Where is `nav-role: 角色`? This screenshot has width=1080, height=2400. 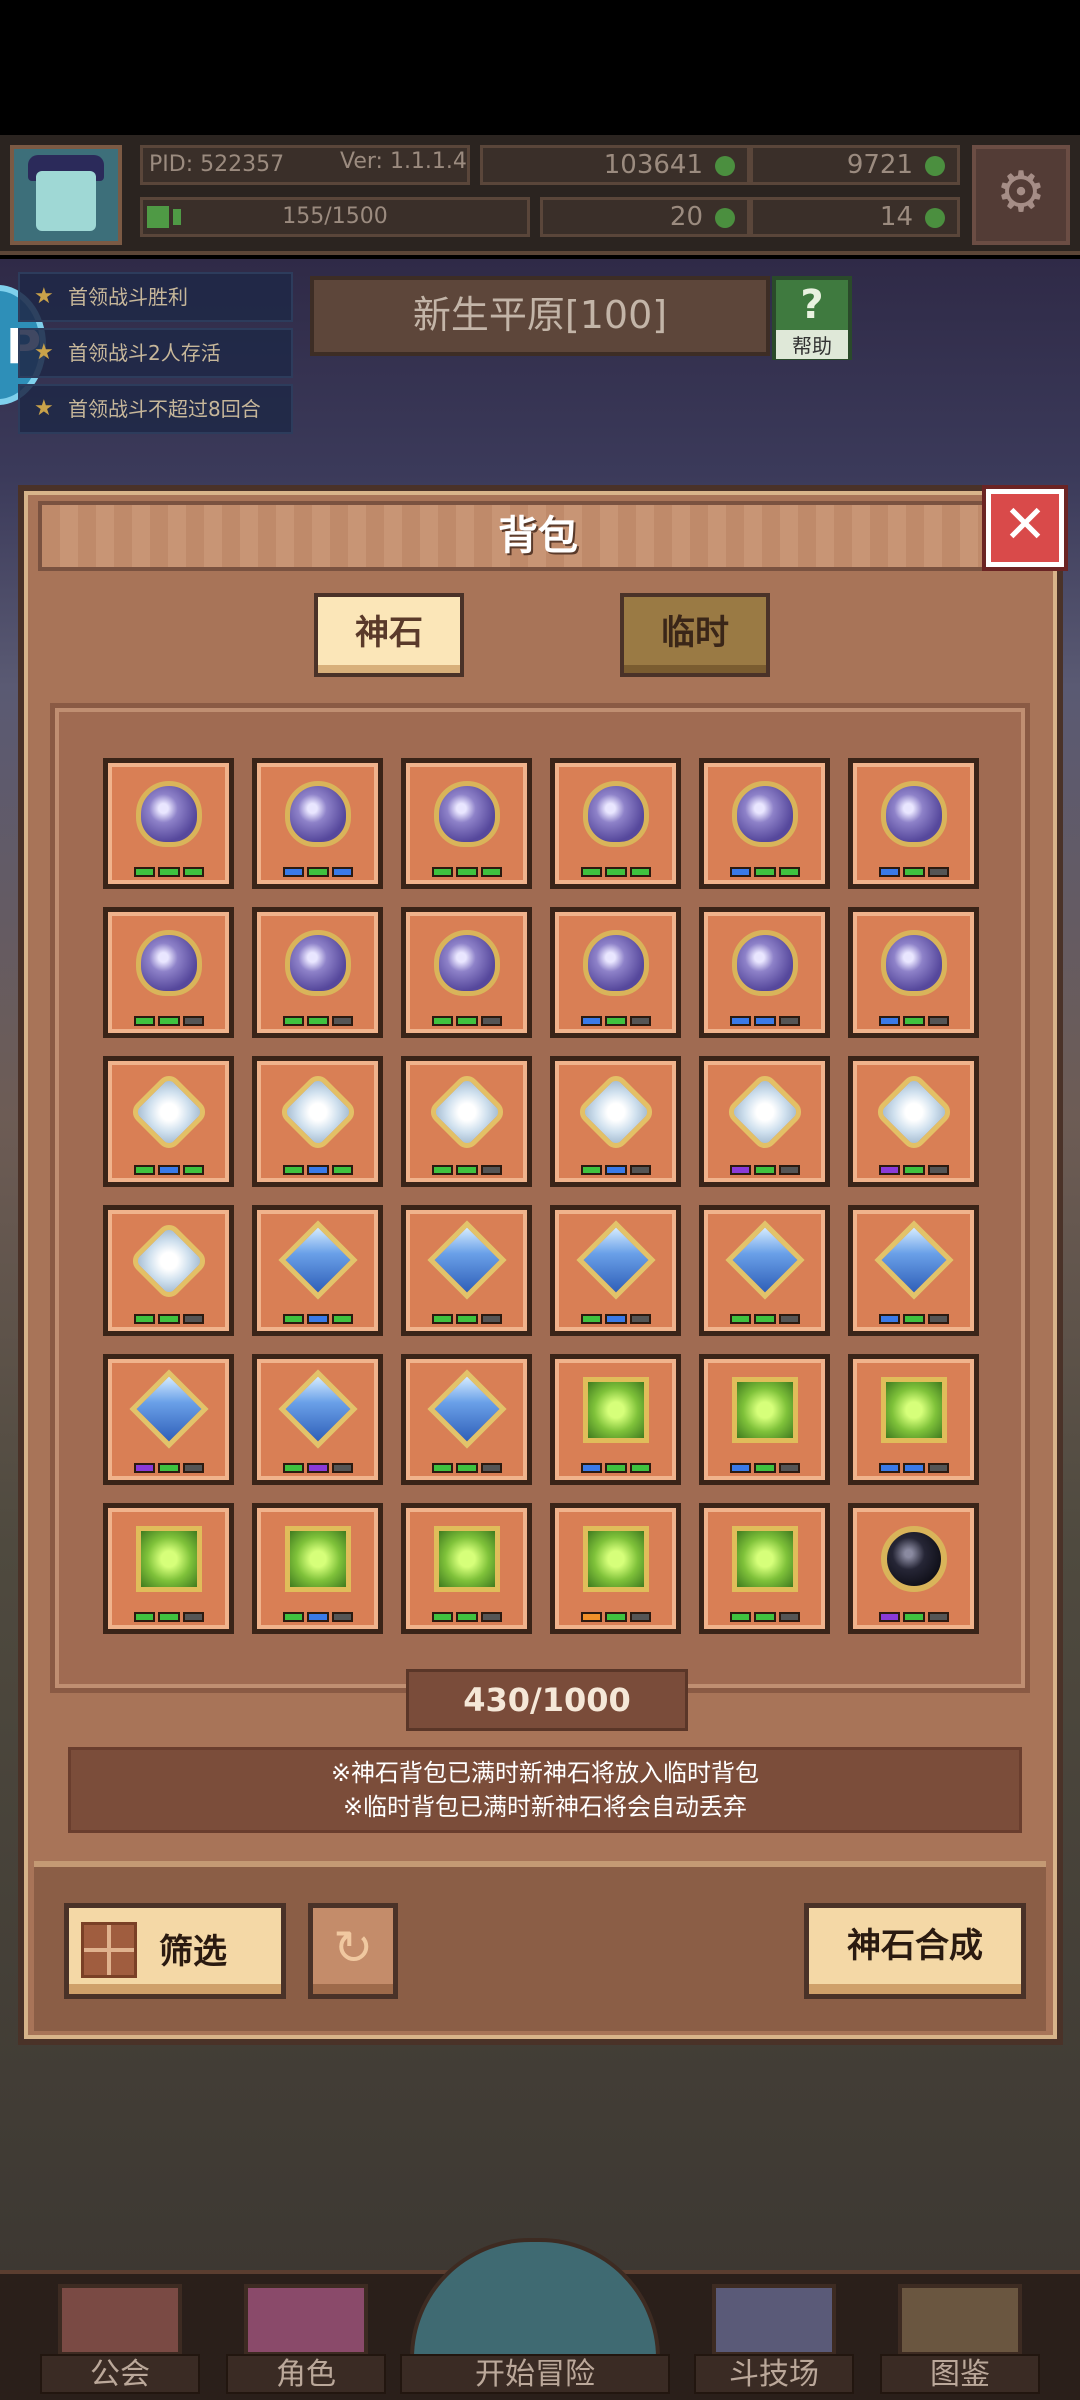
nav-role: 角色 is located at coordinates (306, 2339).